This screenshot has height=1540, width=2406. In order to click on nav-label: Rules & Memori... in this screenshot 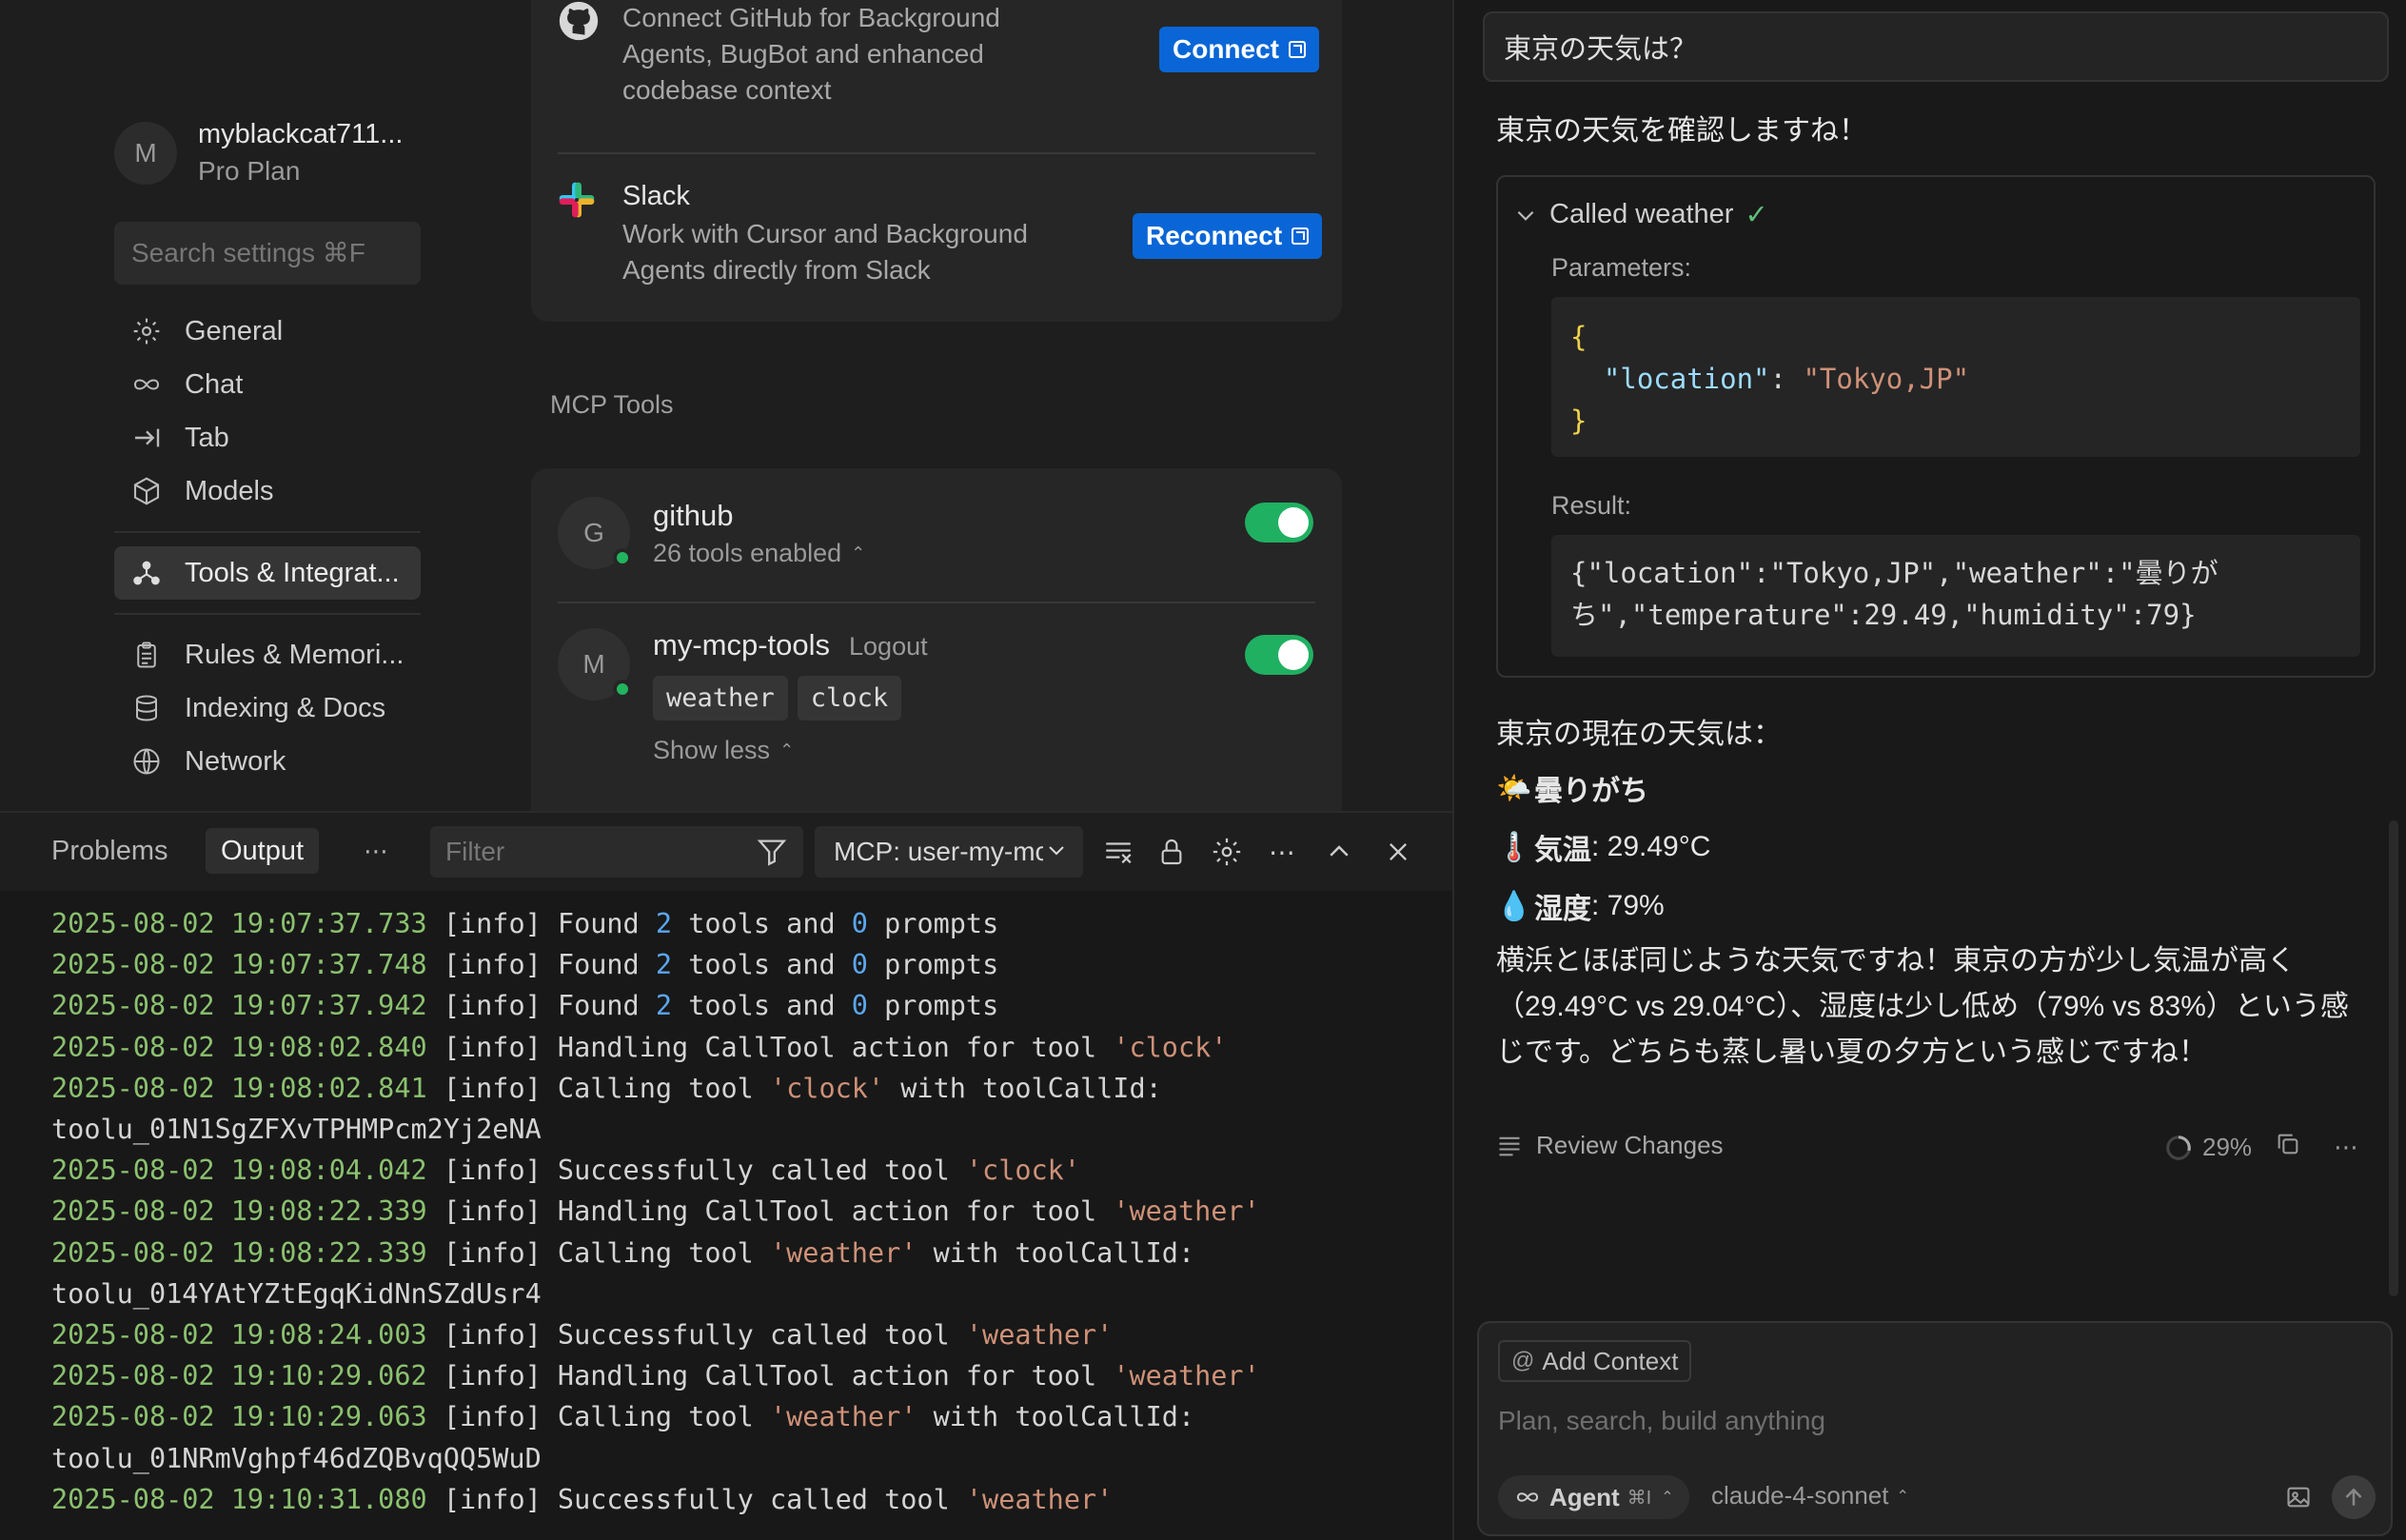, I will do `click(294, 654)`.